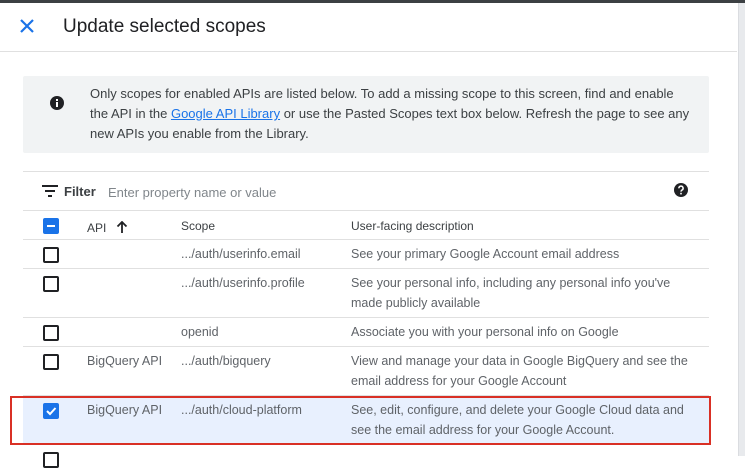 The width and height of the screenshot is (745, 468). Describe the element at coordinates (122, 227) in the screenshot. I see `sort-arrow-up-icon` at that location.